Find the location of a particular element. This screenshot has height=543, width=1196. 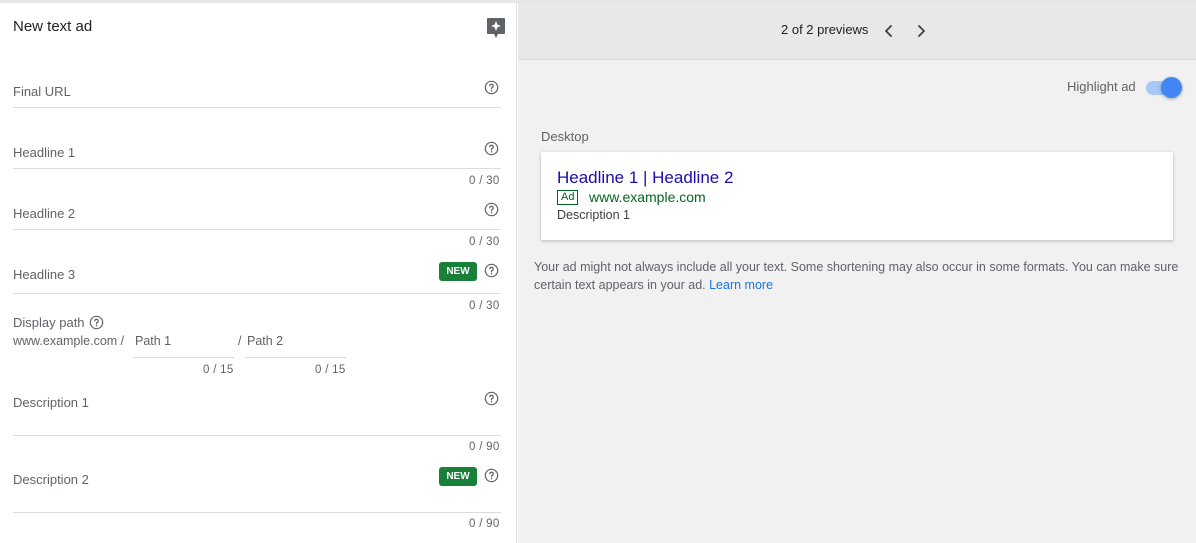

prev-preview-button is located at coordinates (889, 31).